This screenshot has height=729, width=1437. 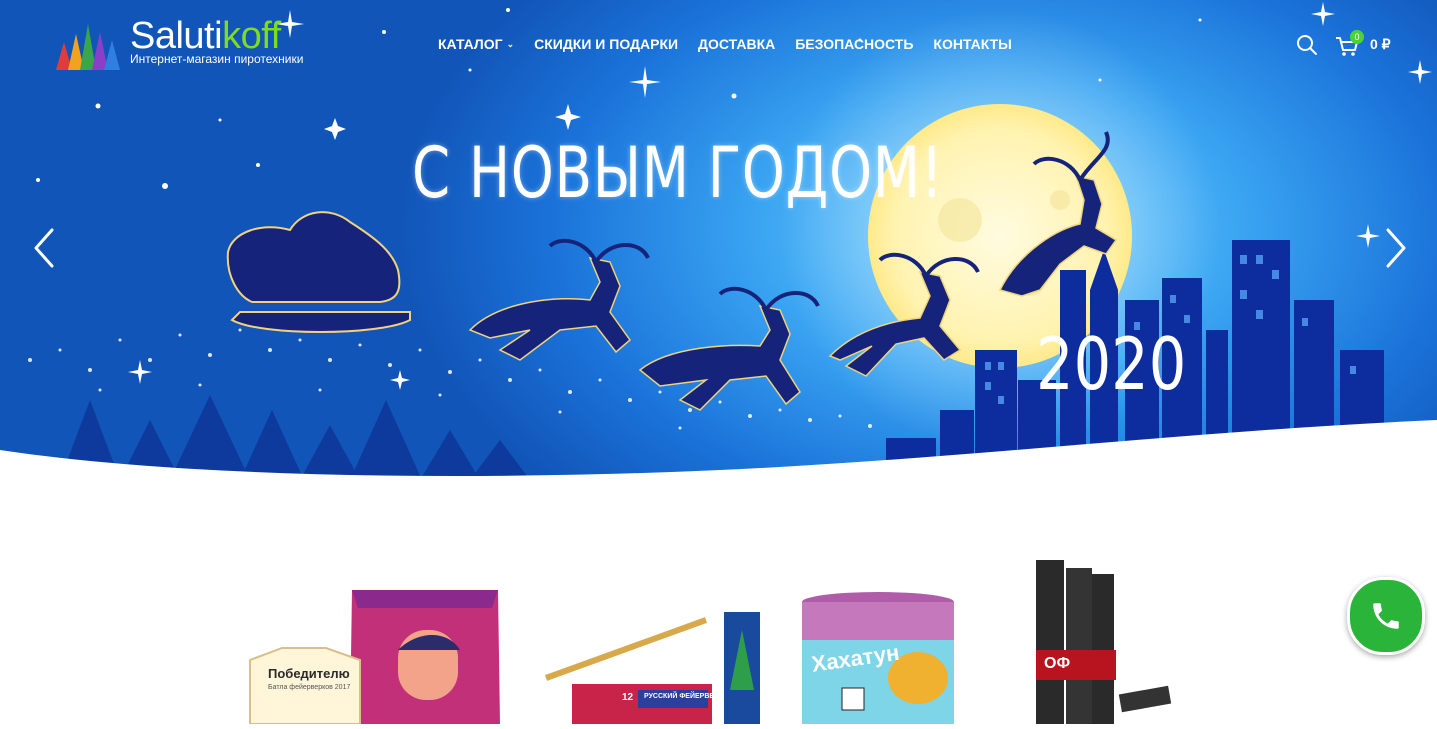 I want to click on chevron-left-icon, so click(x=44, y=248).